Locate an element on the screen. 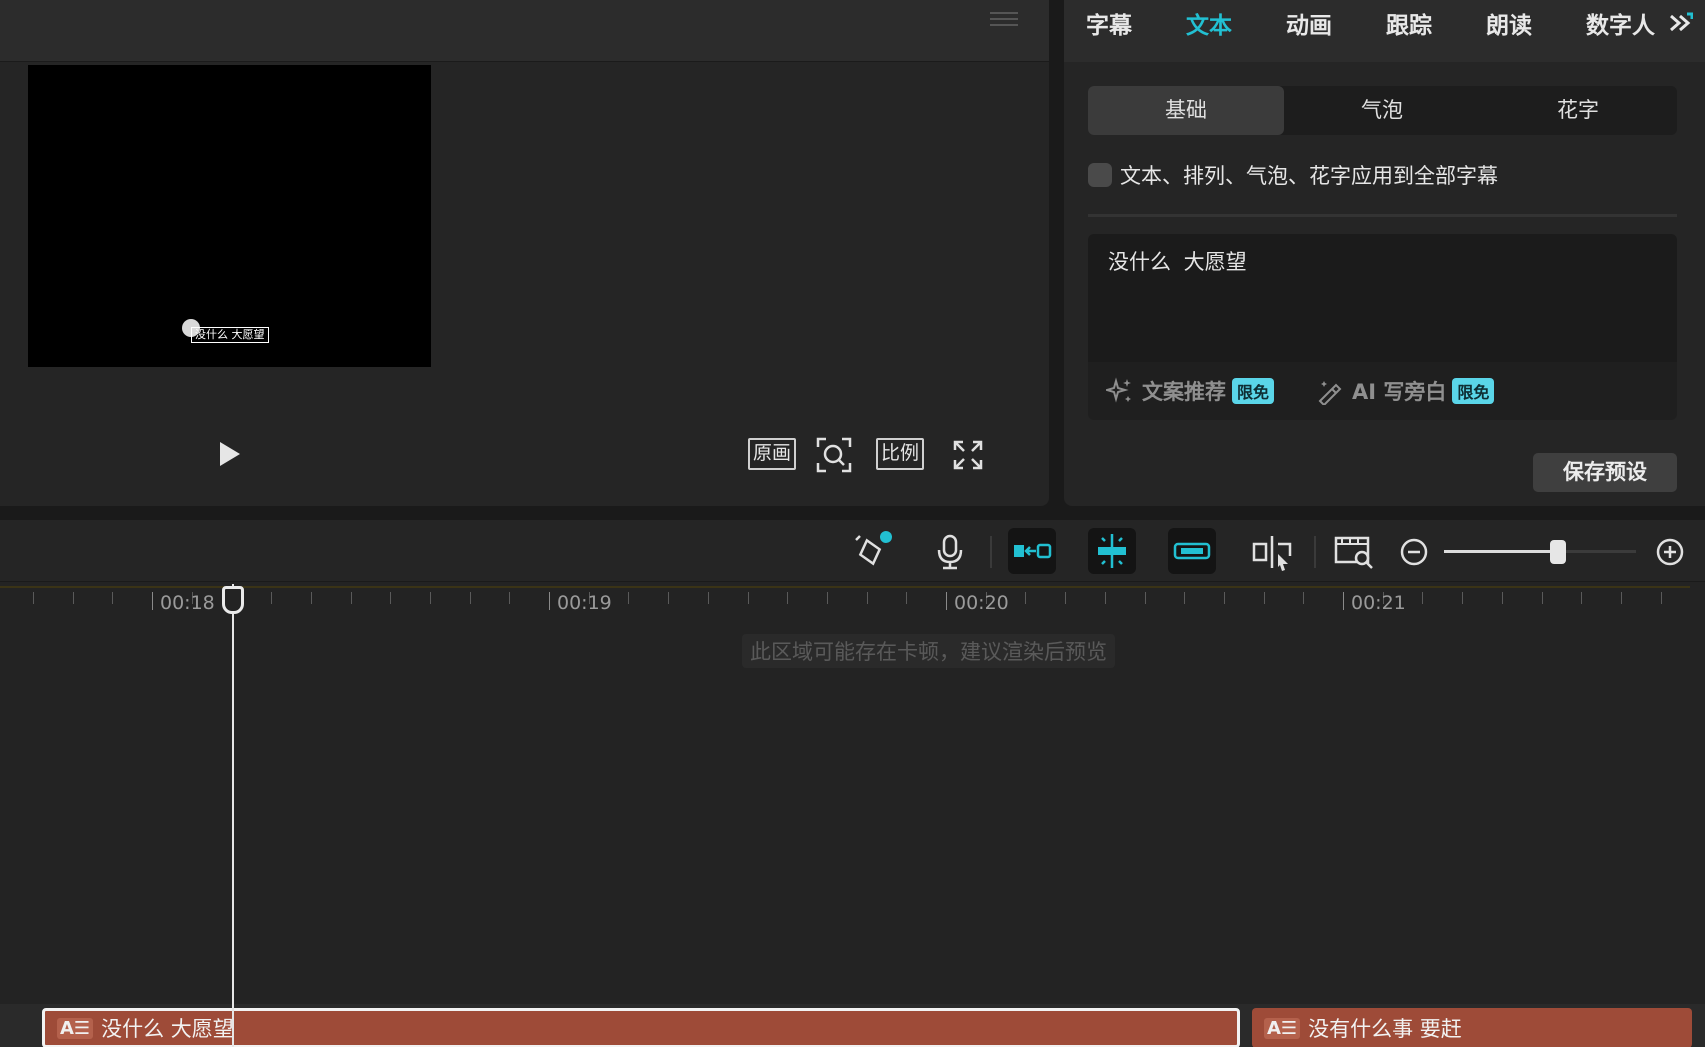 The image size is (1705, 1047). ai-narration-label: AI 写旁白 is located at coordinates (1399, 392).